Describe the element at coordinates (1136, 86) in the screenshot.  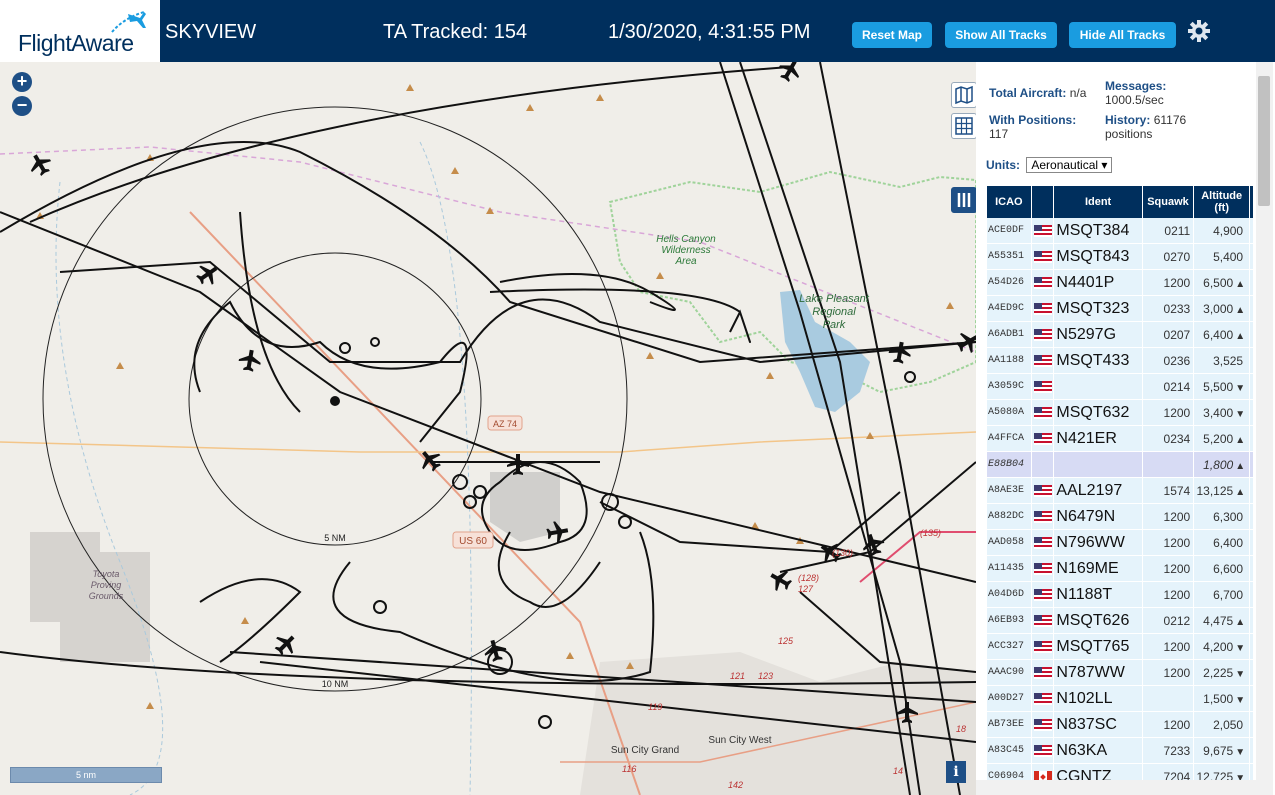
I see `messages-label: Messages:` at that location.